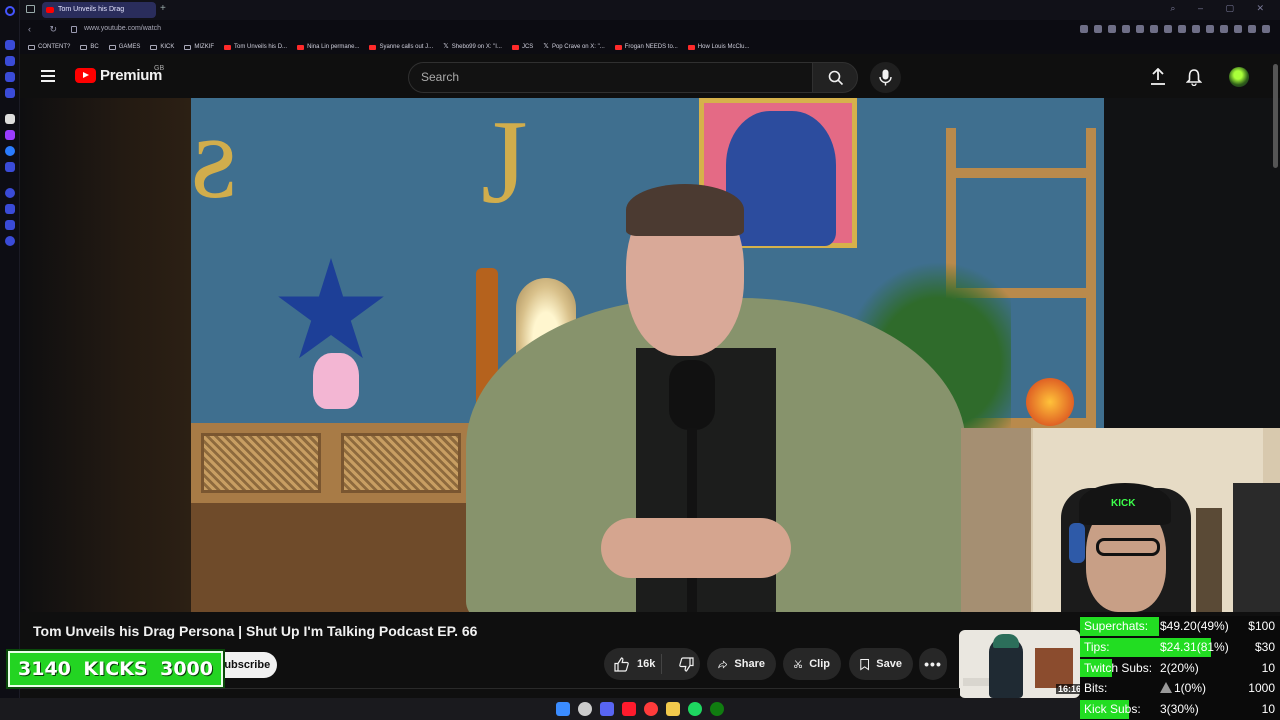 Image resolution: width=1280 pixels, height=720 pixels. I want to click on window-controls: ⌕ – ▢ ✕, so click(1222, 8).